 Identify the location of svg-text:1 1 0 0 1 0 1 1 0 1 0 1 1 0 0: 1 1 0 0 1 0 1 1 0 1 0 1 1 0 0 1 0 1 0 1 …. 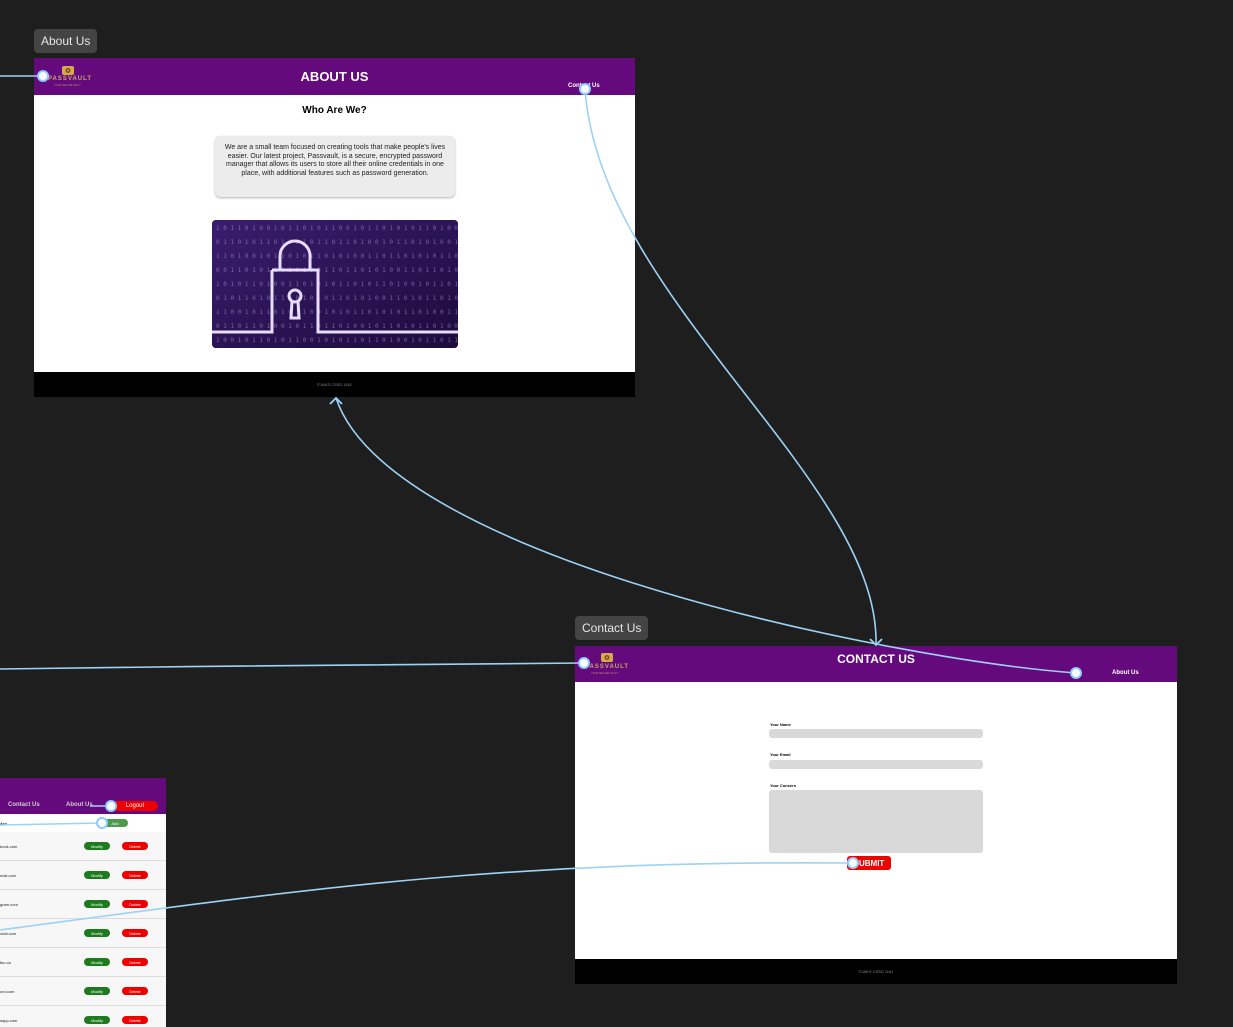
(337, 312).